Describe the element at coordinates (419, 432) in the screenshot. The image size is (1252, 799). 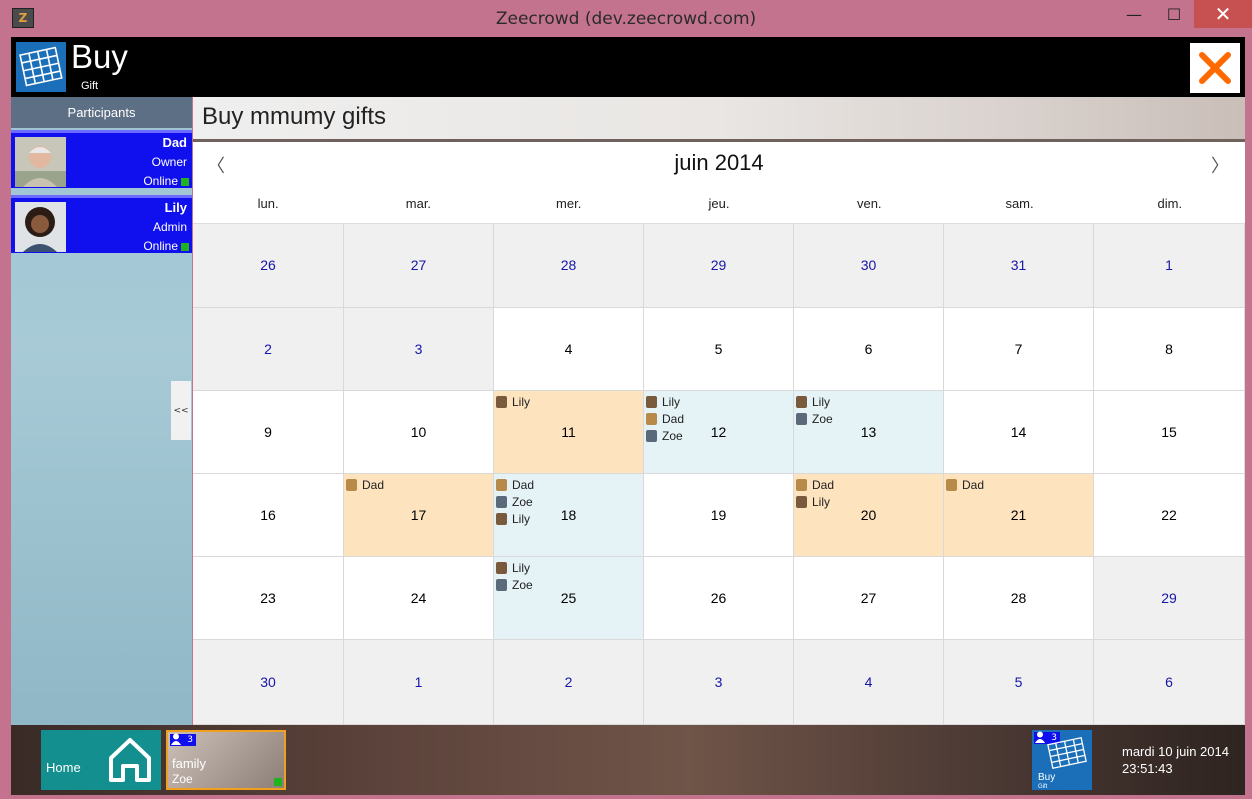
I see `calendar-day-cell: 10` at that location.